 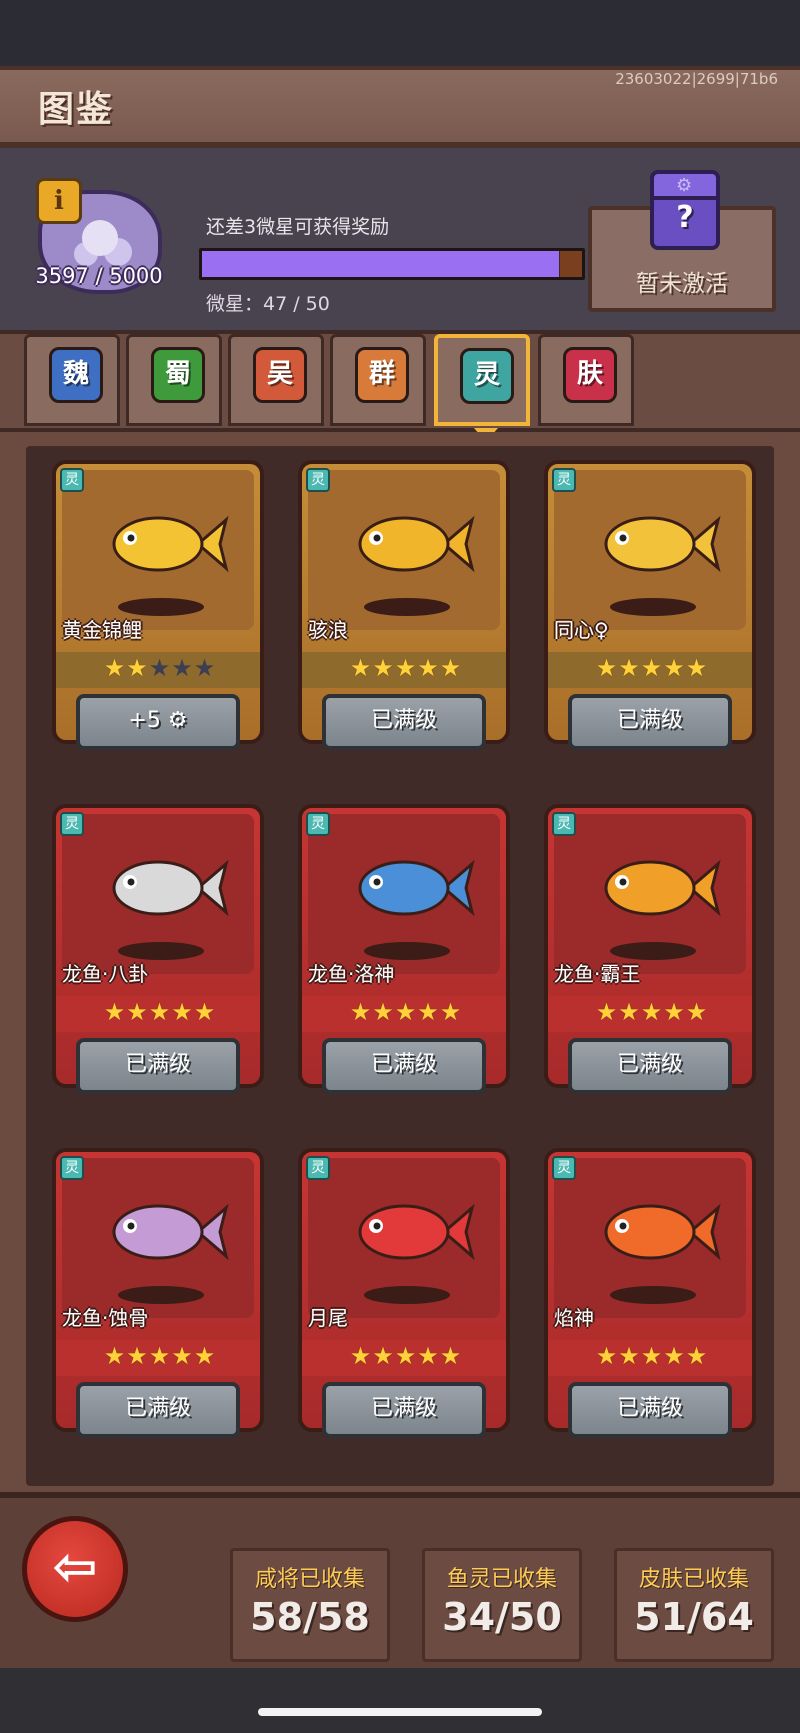 What do you see at coordinates (381, 264) in the screenshot?
I see `progress-fill` at bounding box center [381, 264].